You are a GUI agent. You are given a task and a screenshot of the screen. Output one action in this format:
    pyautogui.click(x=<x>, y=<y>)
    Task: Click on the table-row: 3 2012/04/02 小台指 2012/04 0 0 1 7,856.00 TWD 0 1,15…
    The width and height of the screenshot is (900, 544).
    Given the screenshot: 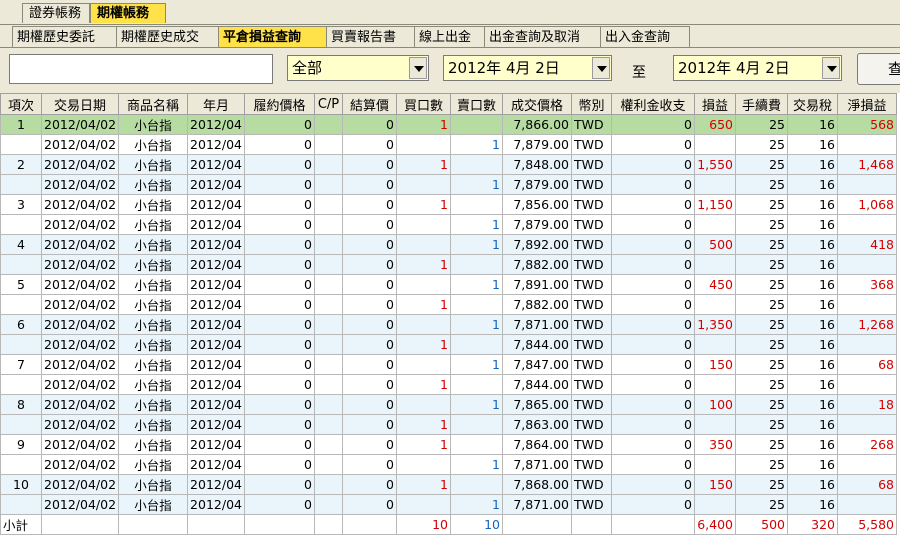 What is the action you would take?
    pyautogui.click(x=448, y=204)
    